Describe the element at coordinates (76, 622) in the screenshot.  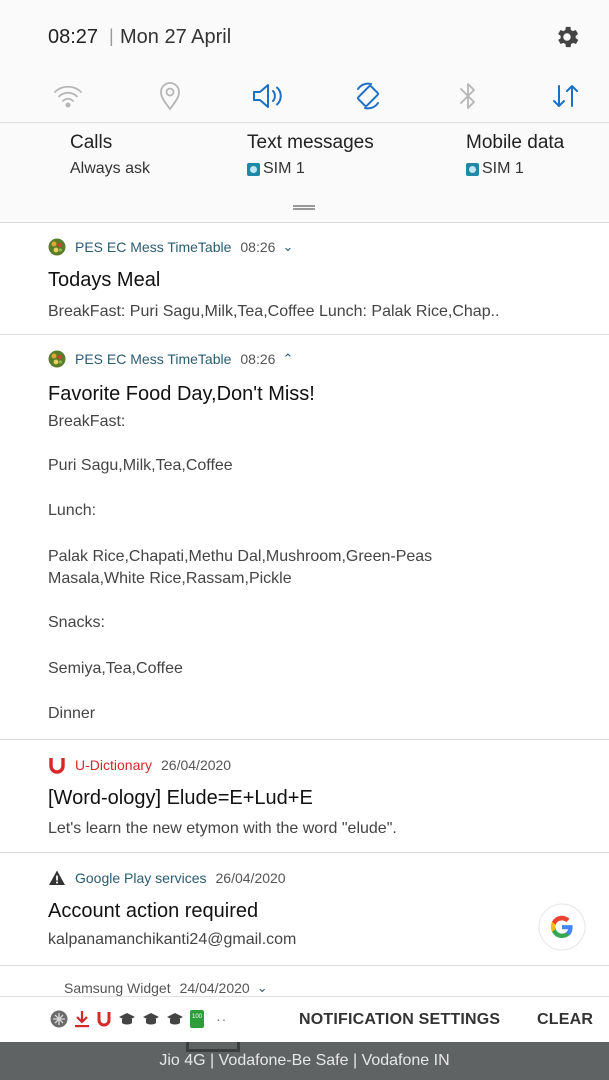
I see `body-line: Snacks:` at that location.